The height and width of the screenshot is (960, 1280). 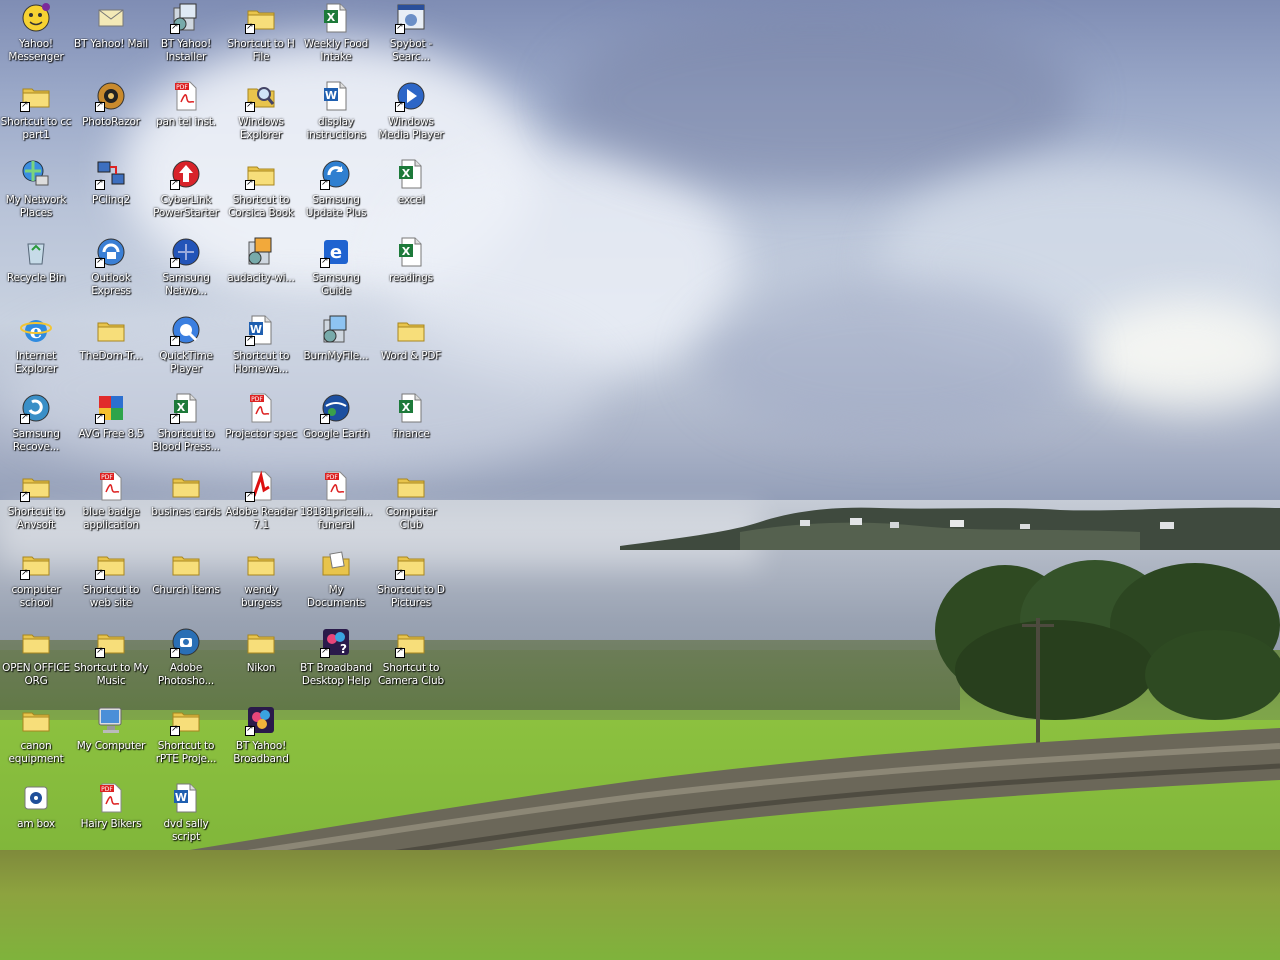 What do you see at coordinates (336, 506) in the screenshot?
I see `desktop-icon: PDF 18181priceli... funeral` at bounding box center [336, 506].